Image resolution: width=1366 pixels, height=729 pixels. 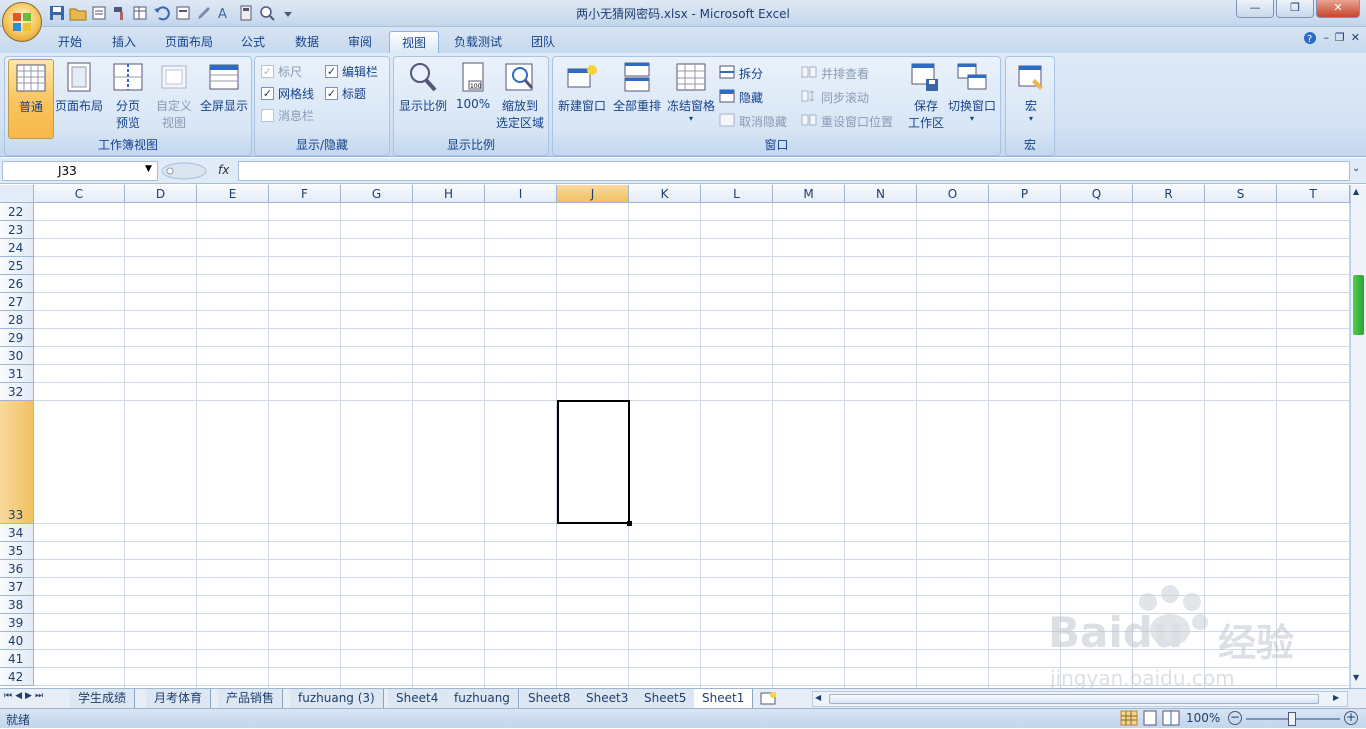 What do you see at coordinates (103, 698) in the screenshot?
I see `sheet-tab: 学生成绩` at bounding box center [103, 698].